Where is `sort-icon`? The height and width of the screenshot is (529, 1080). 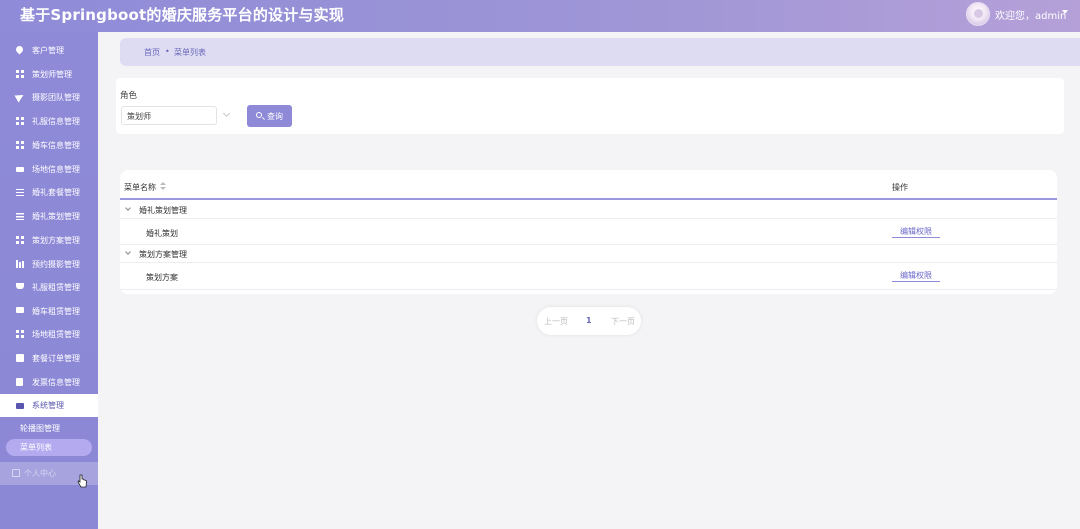 sort-icon is located at coordinates (163, 186).